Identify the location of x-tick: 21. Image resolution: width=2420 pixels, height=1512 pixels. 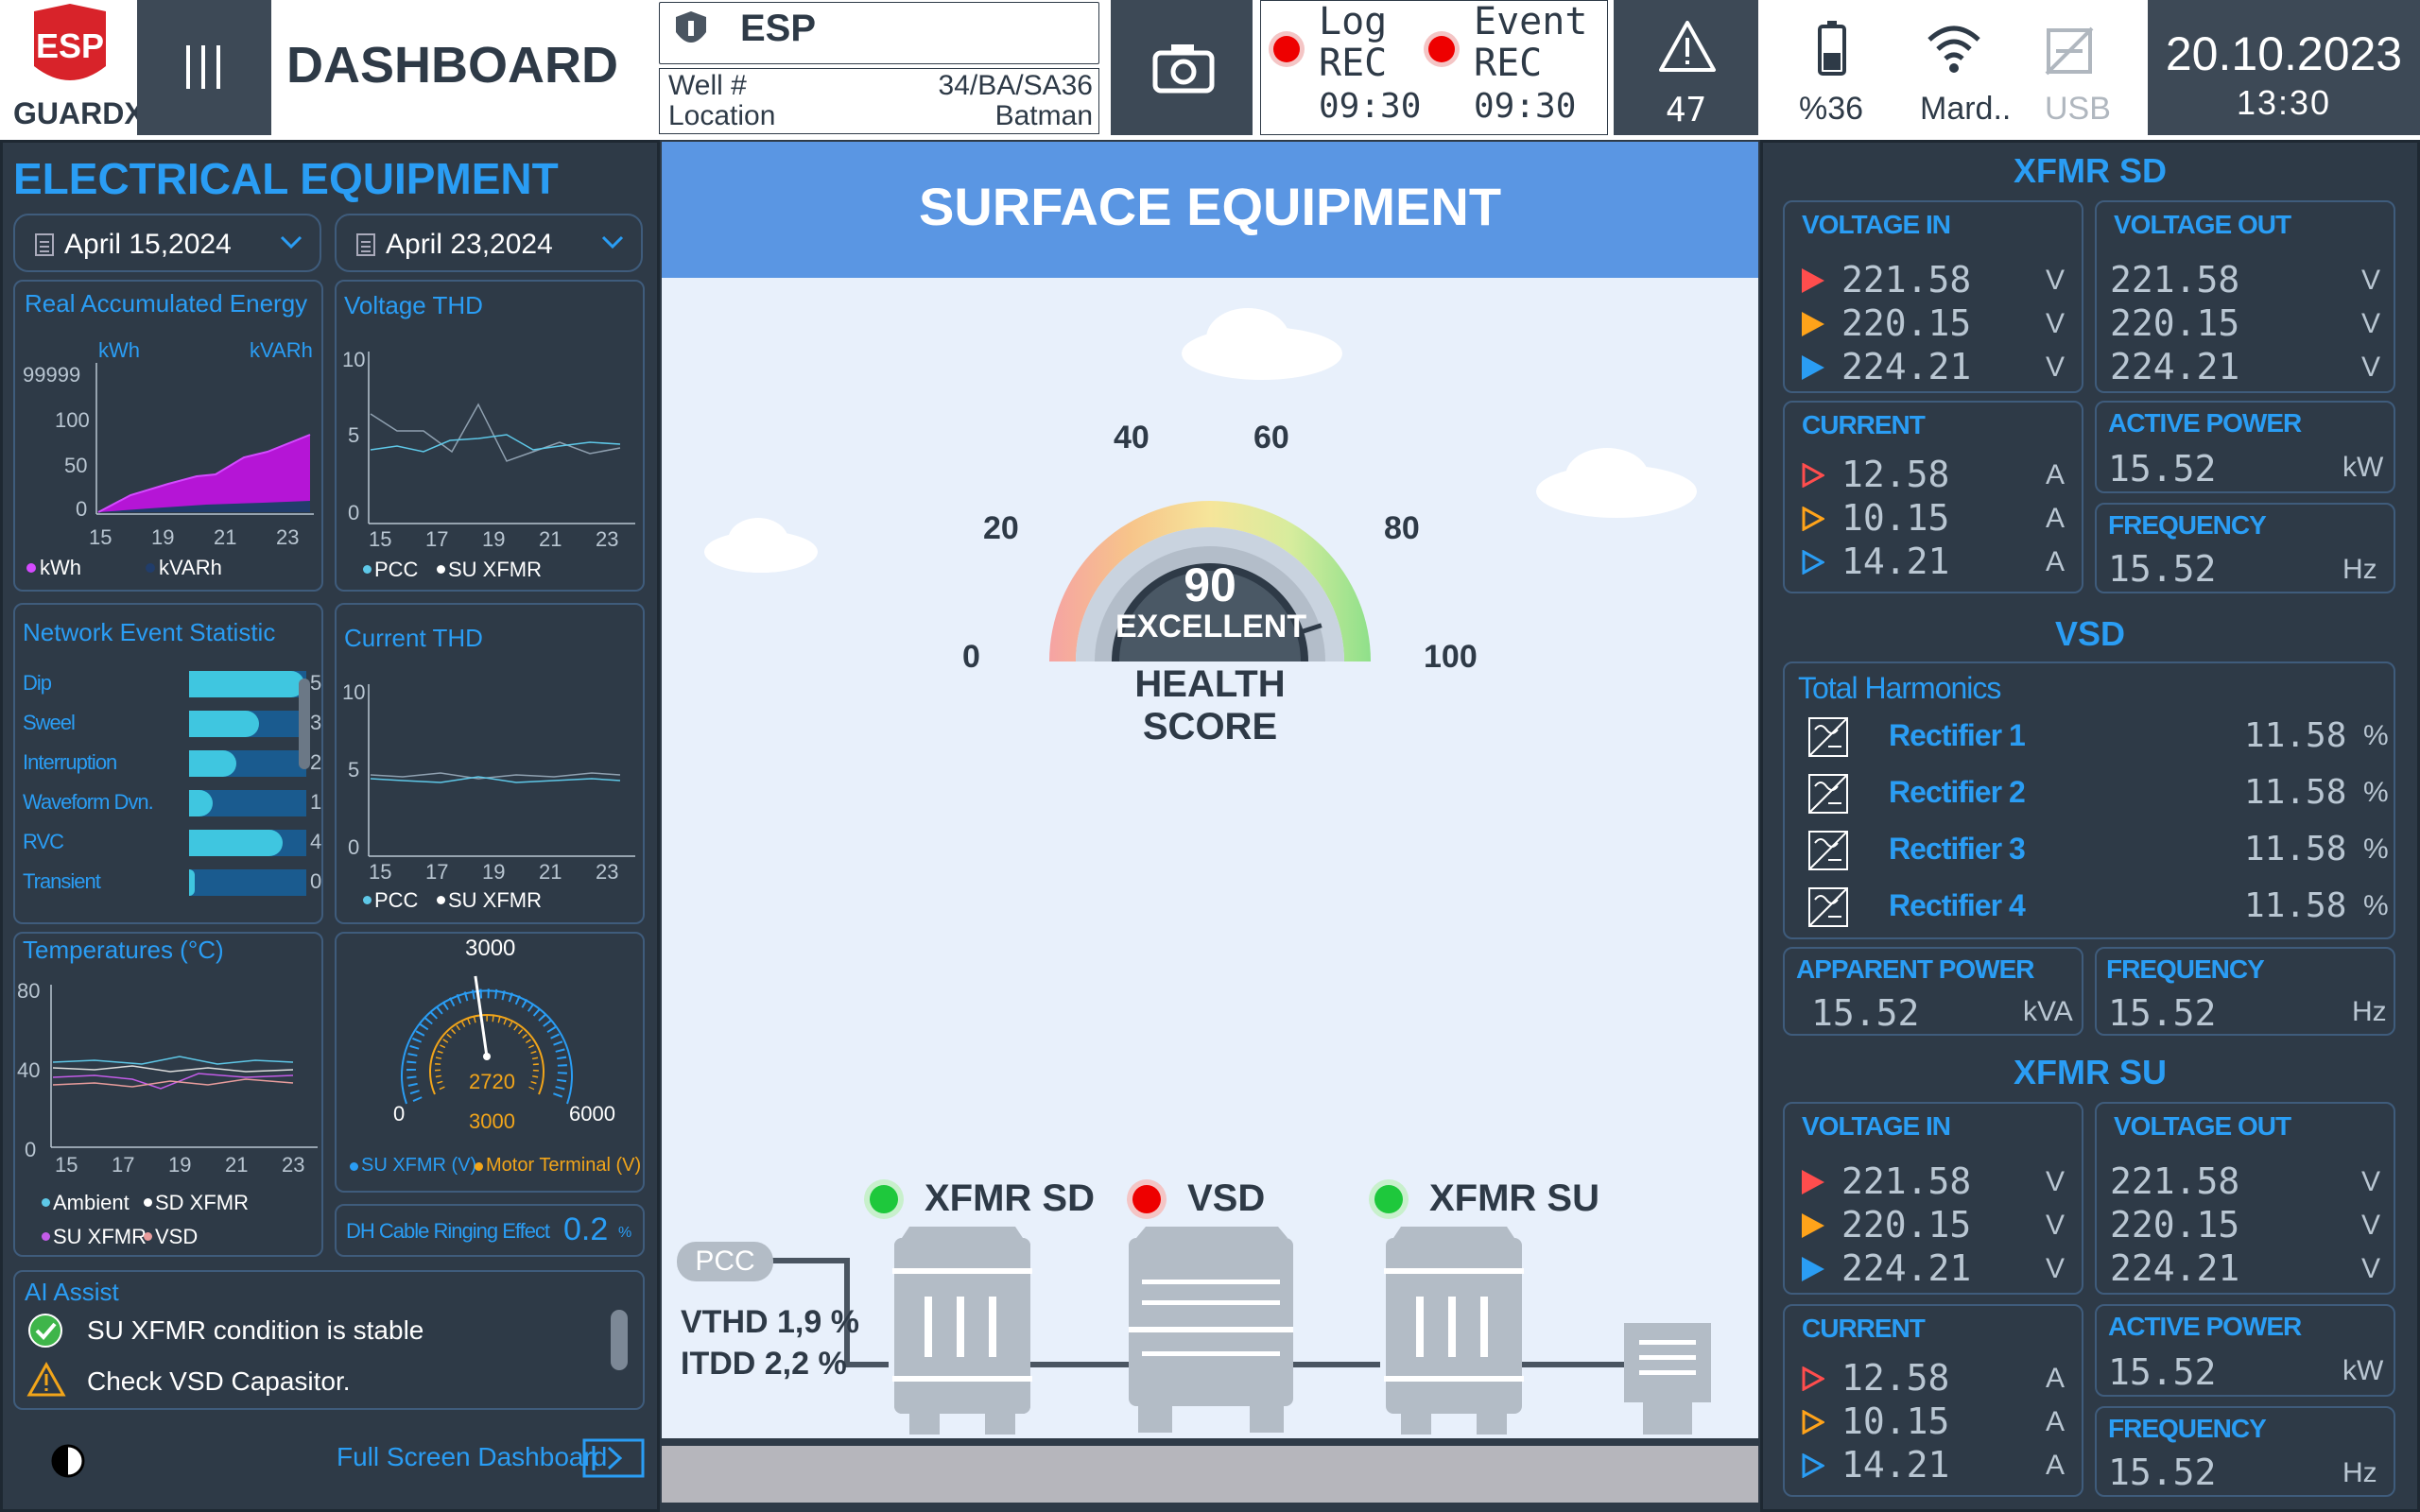
(237, 1165).